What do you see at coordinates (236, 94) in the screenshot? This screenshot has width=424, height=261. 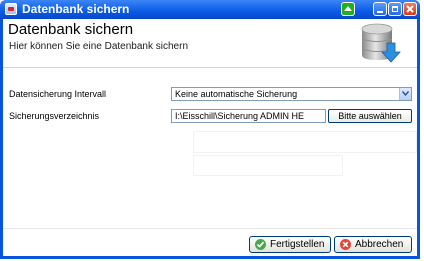 I see `interval-select-value: Keine automatische Sicherung` at bounding box center [236, 94].